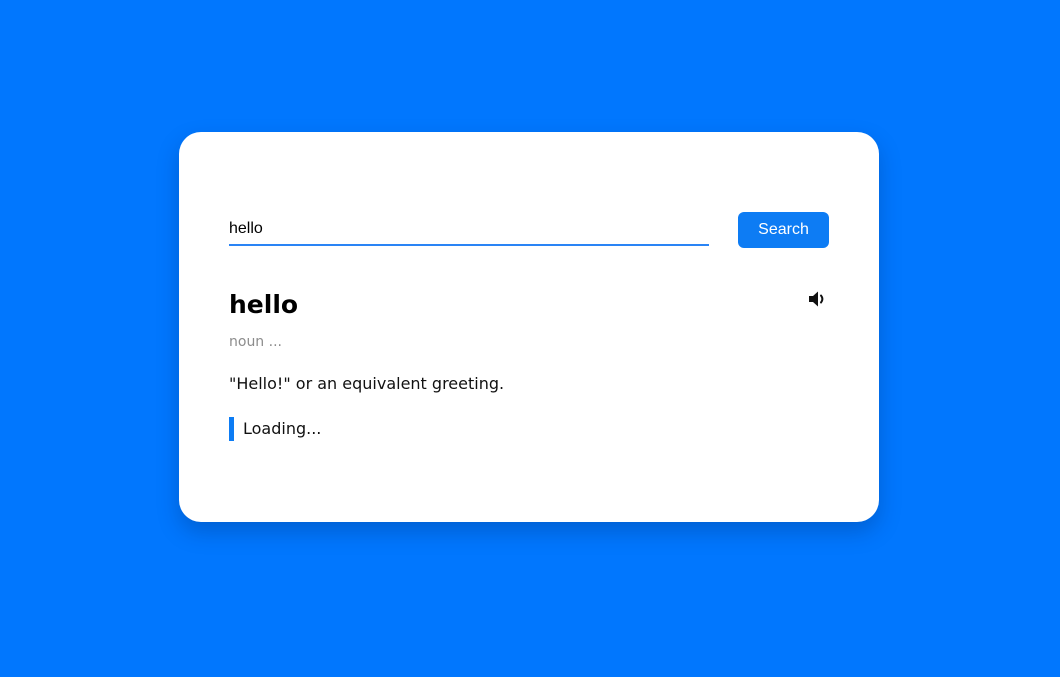 The image size is (1060, 677). What do you see at coordinates (264, 304) in the screenshot?
I see `word-title: hello` at bounding box center [264, 304].